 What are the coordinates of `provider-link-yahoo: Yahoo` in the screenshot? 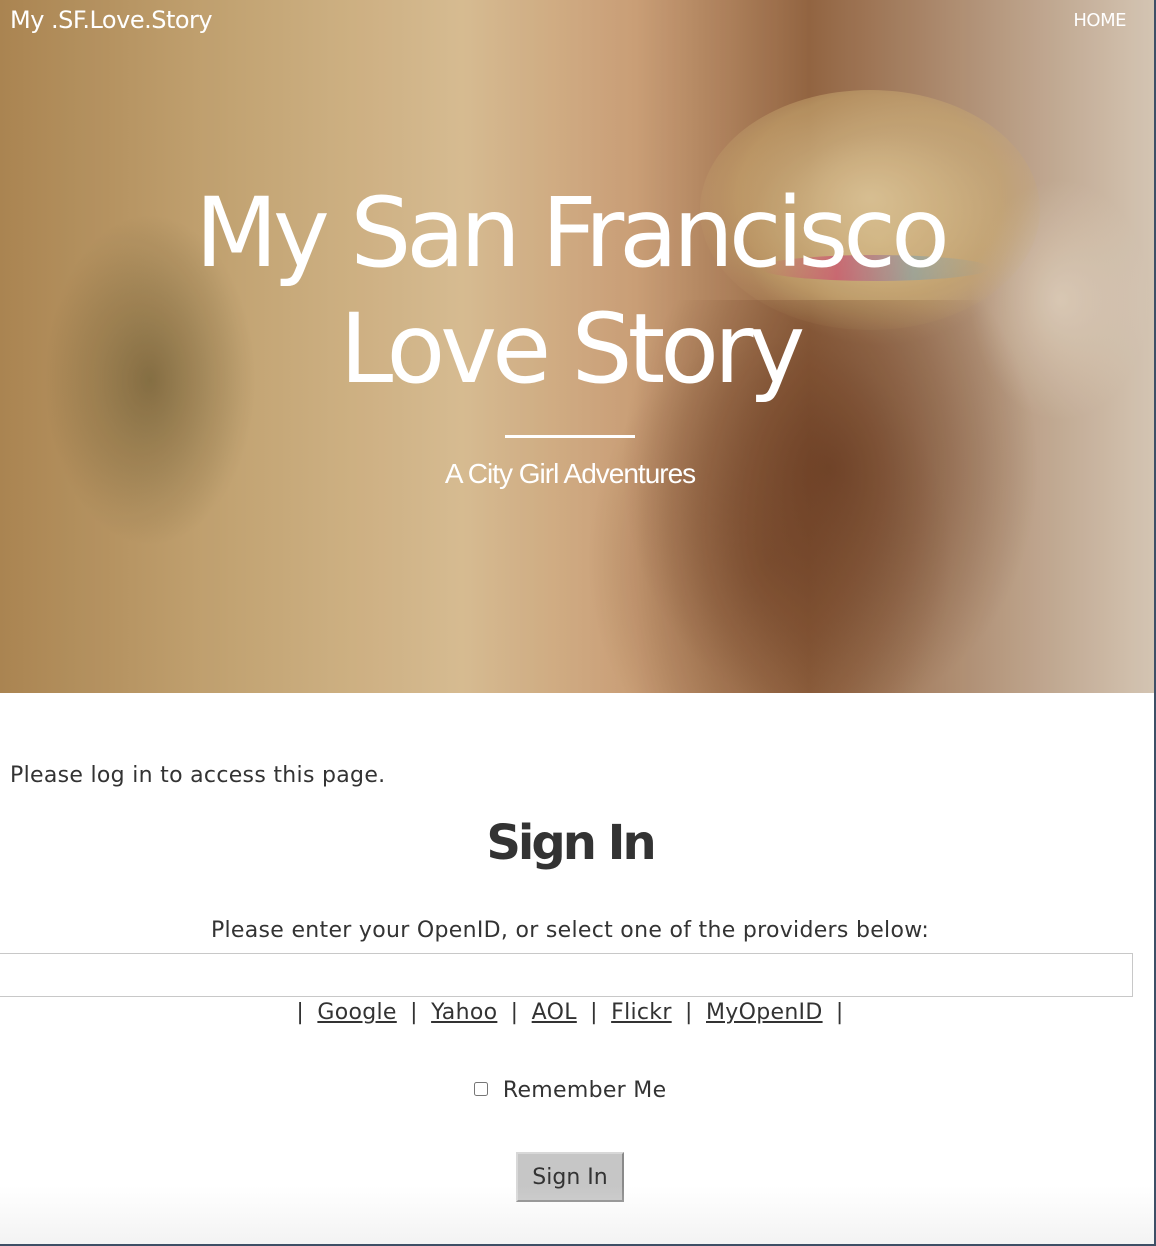 It's located at (464, 1012).